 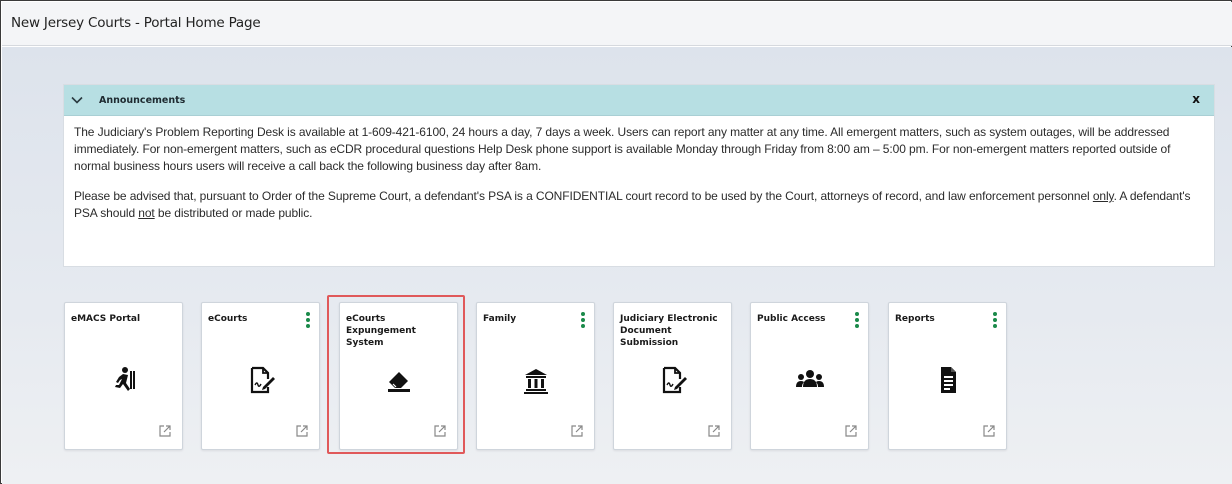 I want to click on eraser-icon, so click(x=399, y=382).